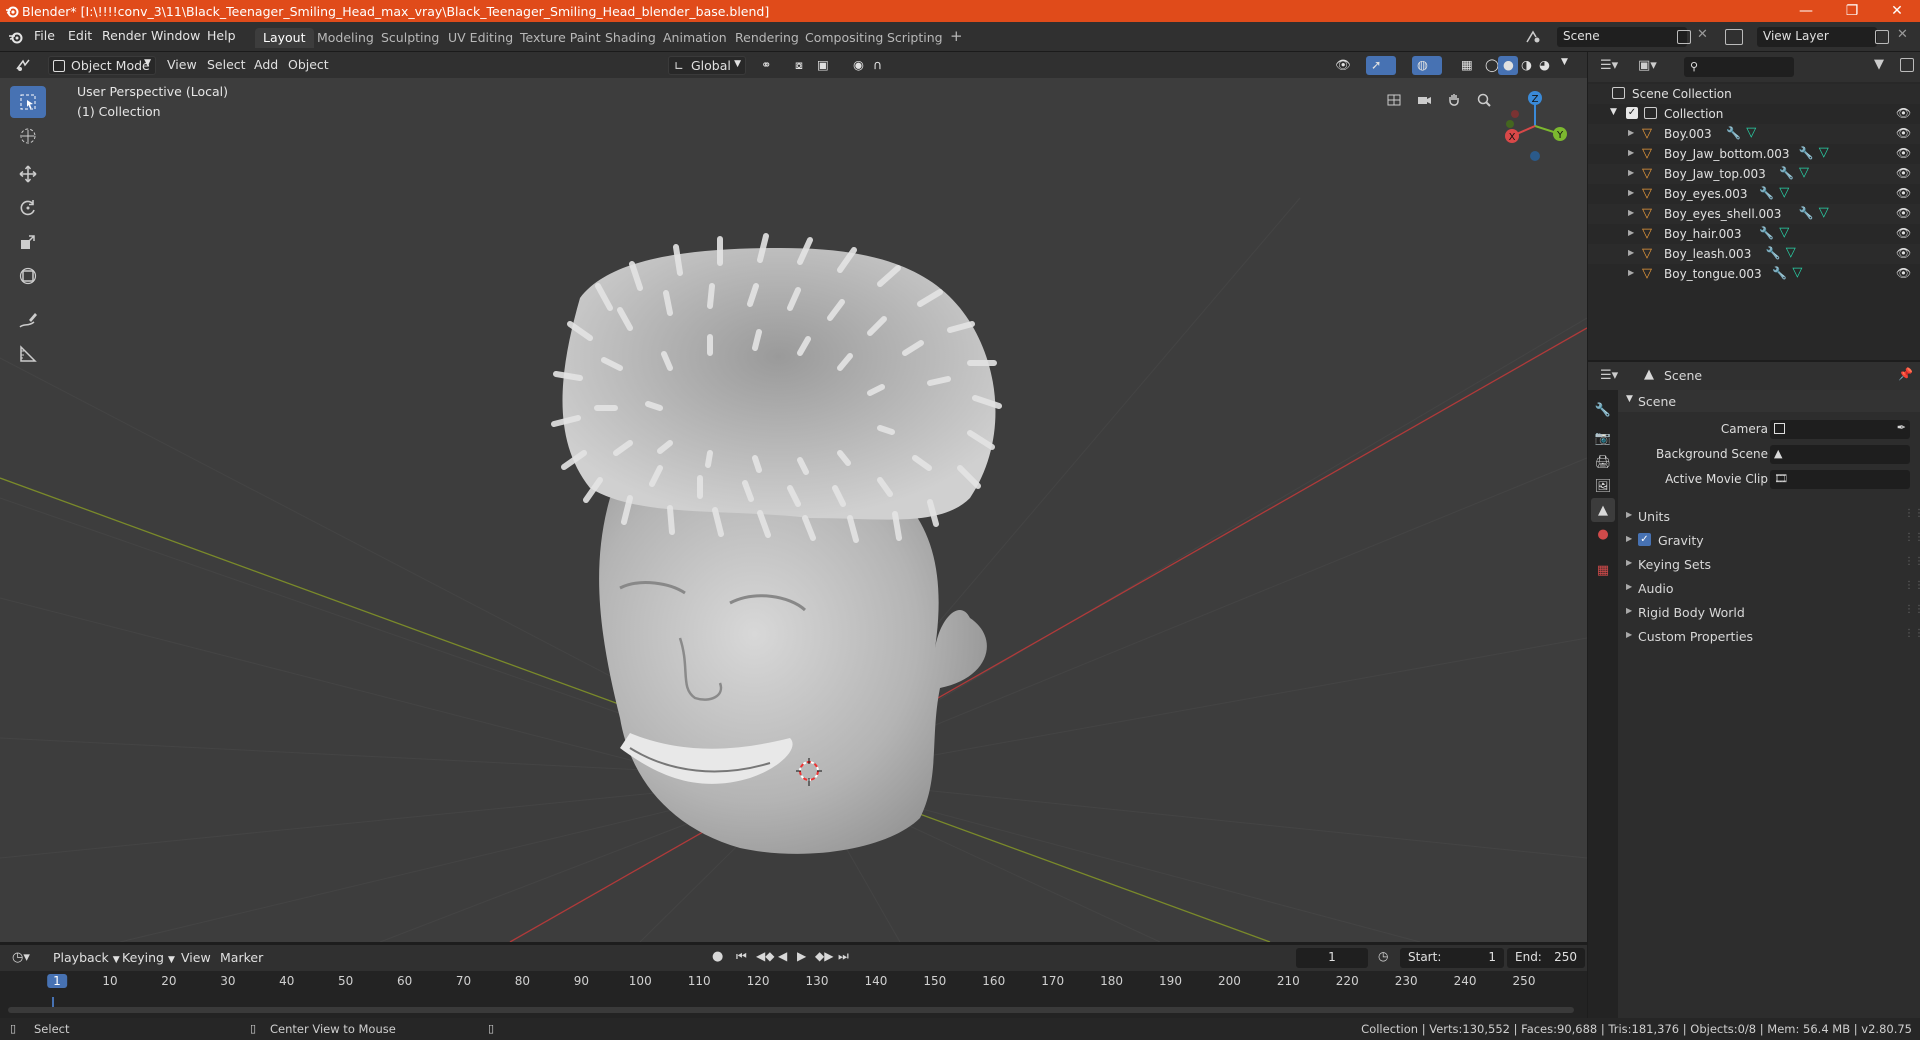 This screenshot has height=1040, width=1920. What do you see at coordinates (1452, 958) in the screenshot?
I see `start-frame-field: Start: 1` at bounding box center [1452, 958].